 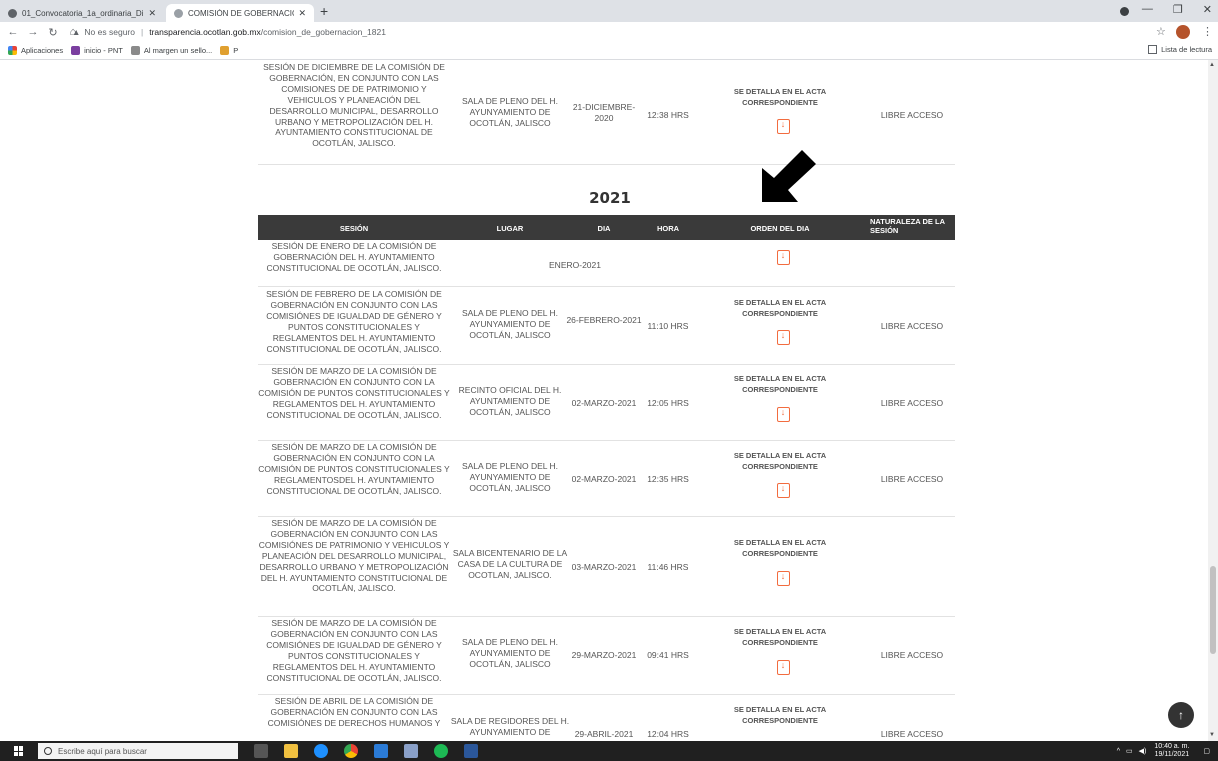 I want to click on cell-hora: 12:05 HRS, so click(x=668, y=403).